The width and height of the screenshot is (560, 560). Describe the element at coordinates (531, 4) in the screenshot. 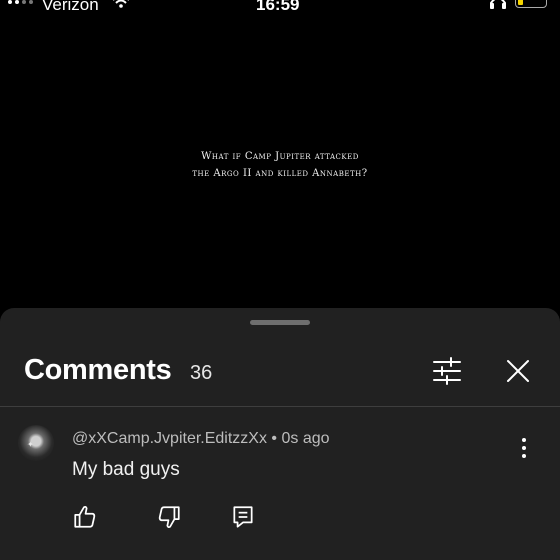

I see `battery-icon` at that location.